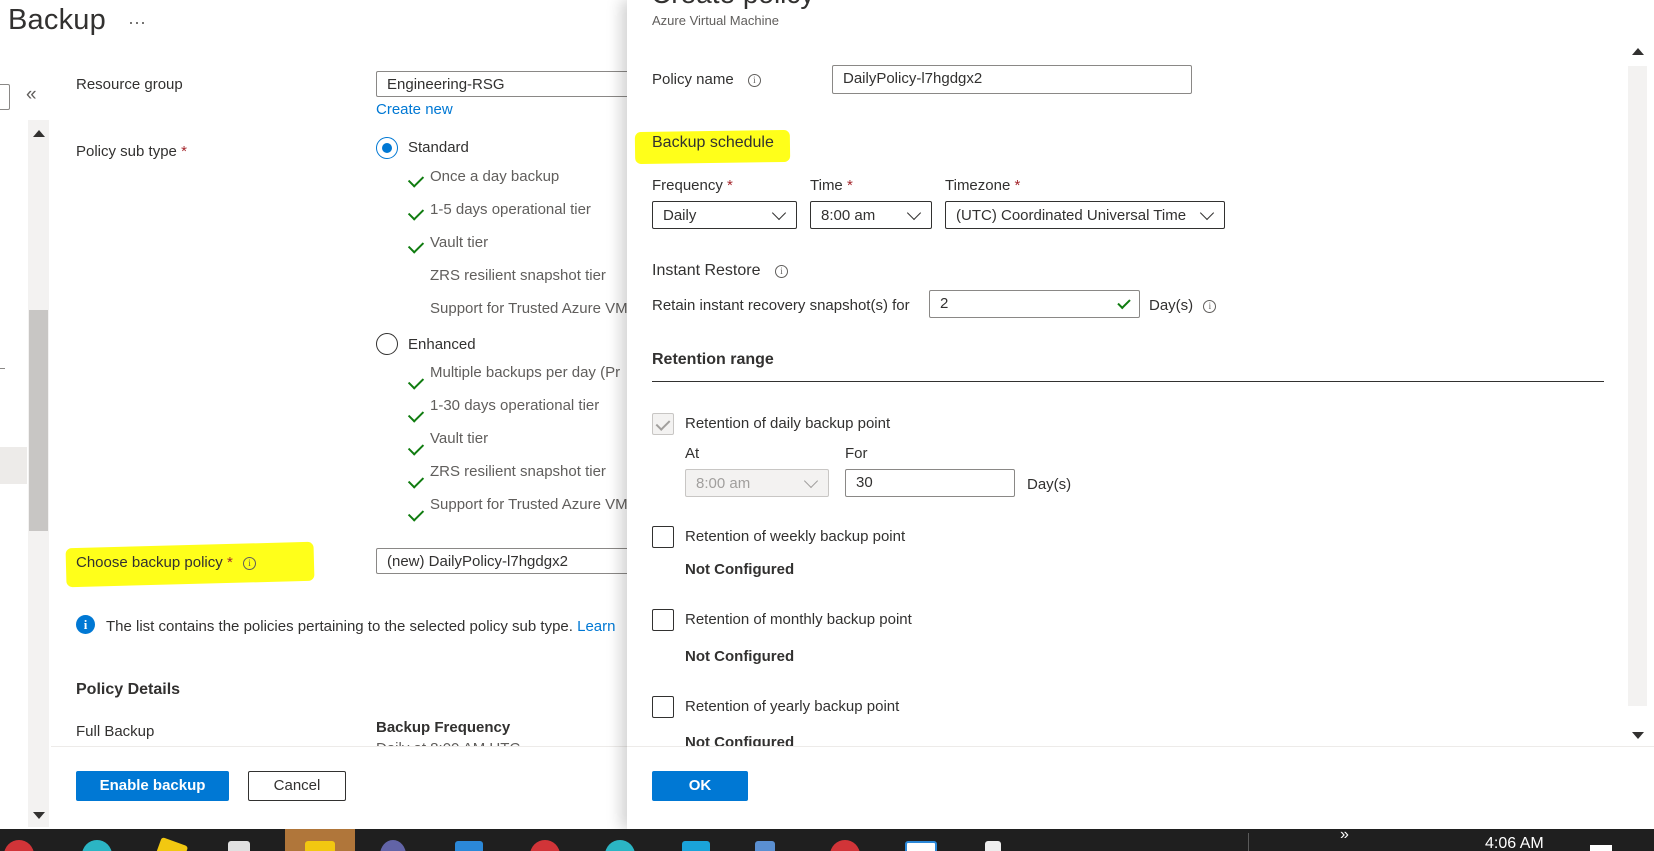 This screenshot has width=1654, height=851. What do you see at coordinates (137, 22) in the screenshot?
I see `more-options-icon: ···` at bounding box center [137, 22].